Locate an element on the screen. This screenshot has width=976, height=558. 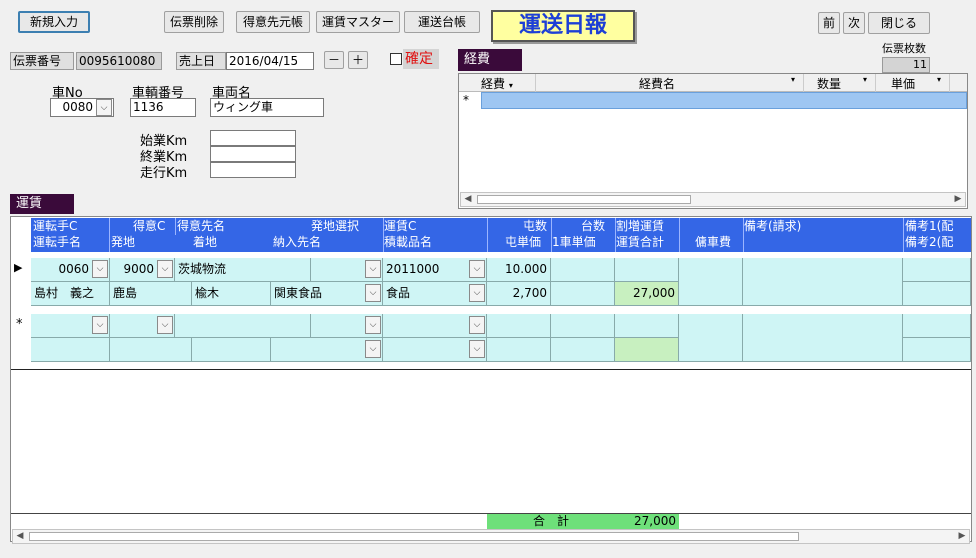
vehicle-number-field: 1136 is located at coordinates (163, 107).